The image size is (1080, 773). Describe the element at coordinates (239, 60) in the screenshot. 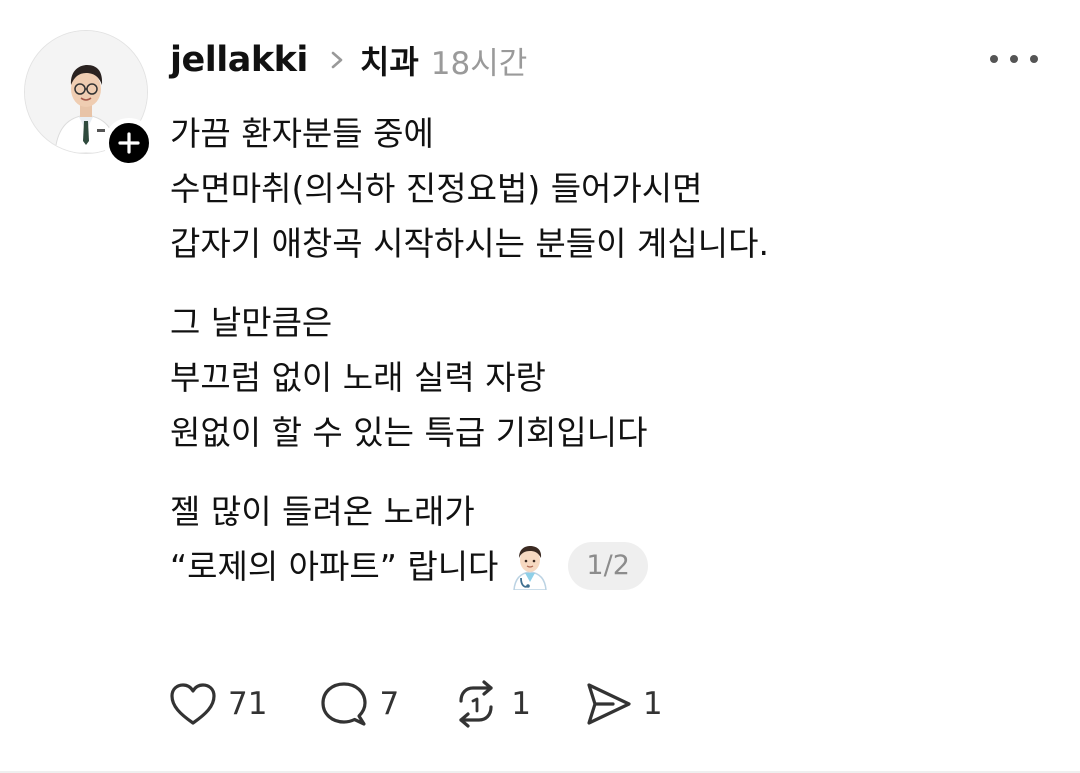

I see `author-username: jellakki` at that location.